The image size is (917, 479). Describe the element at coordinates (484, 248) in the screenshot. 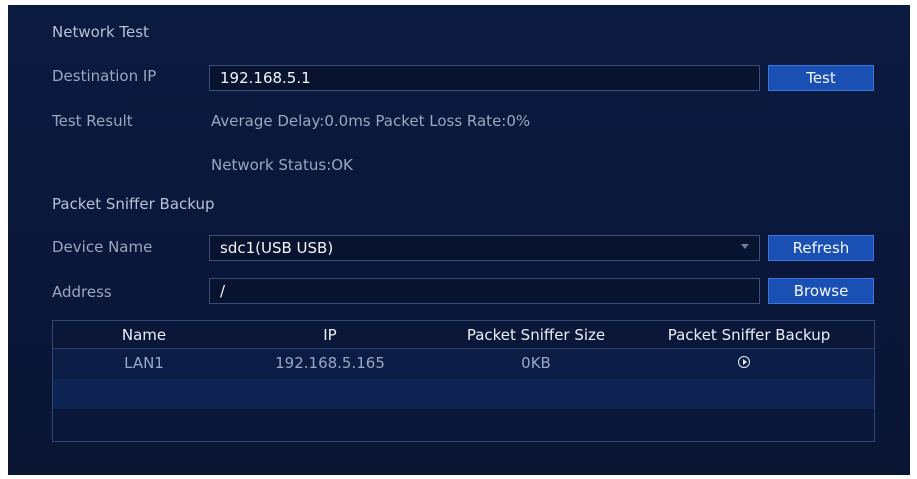

I see `device-name-select: sdc1(USB USB)` at that location.